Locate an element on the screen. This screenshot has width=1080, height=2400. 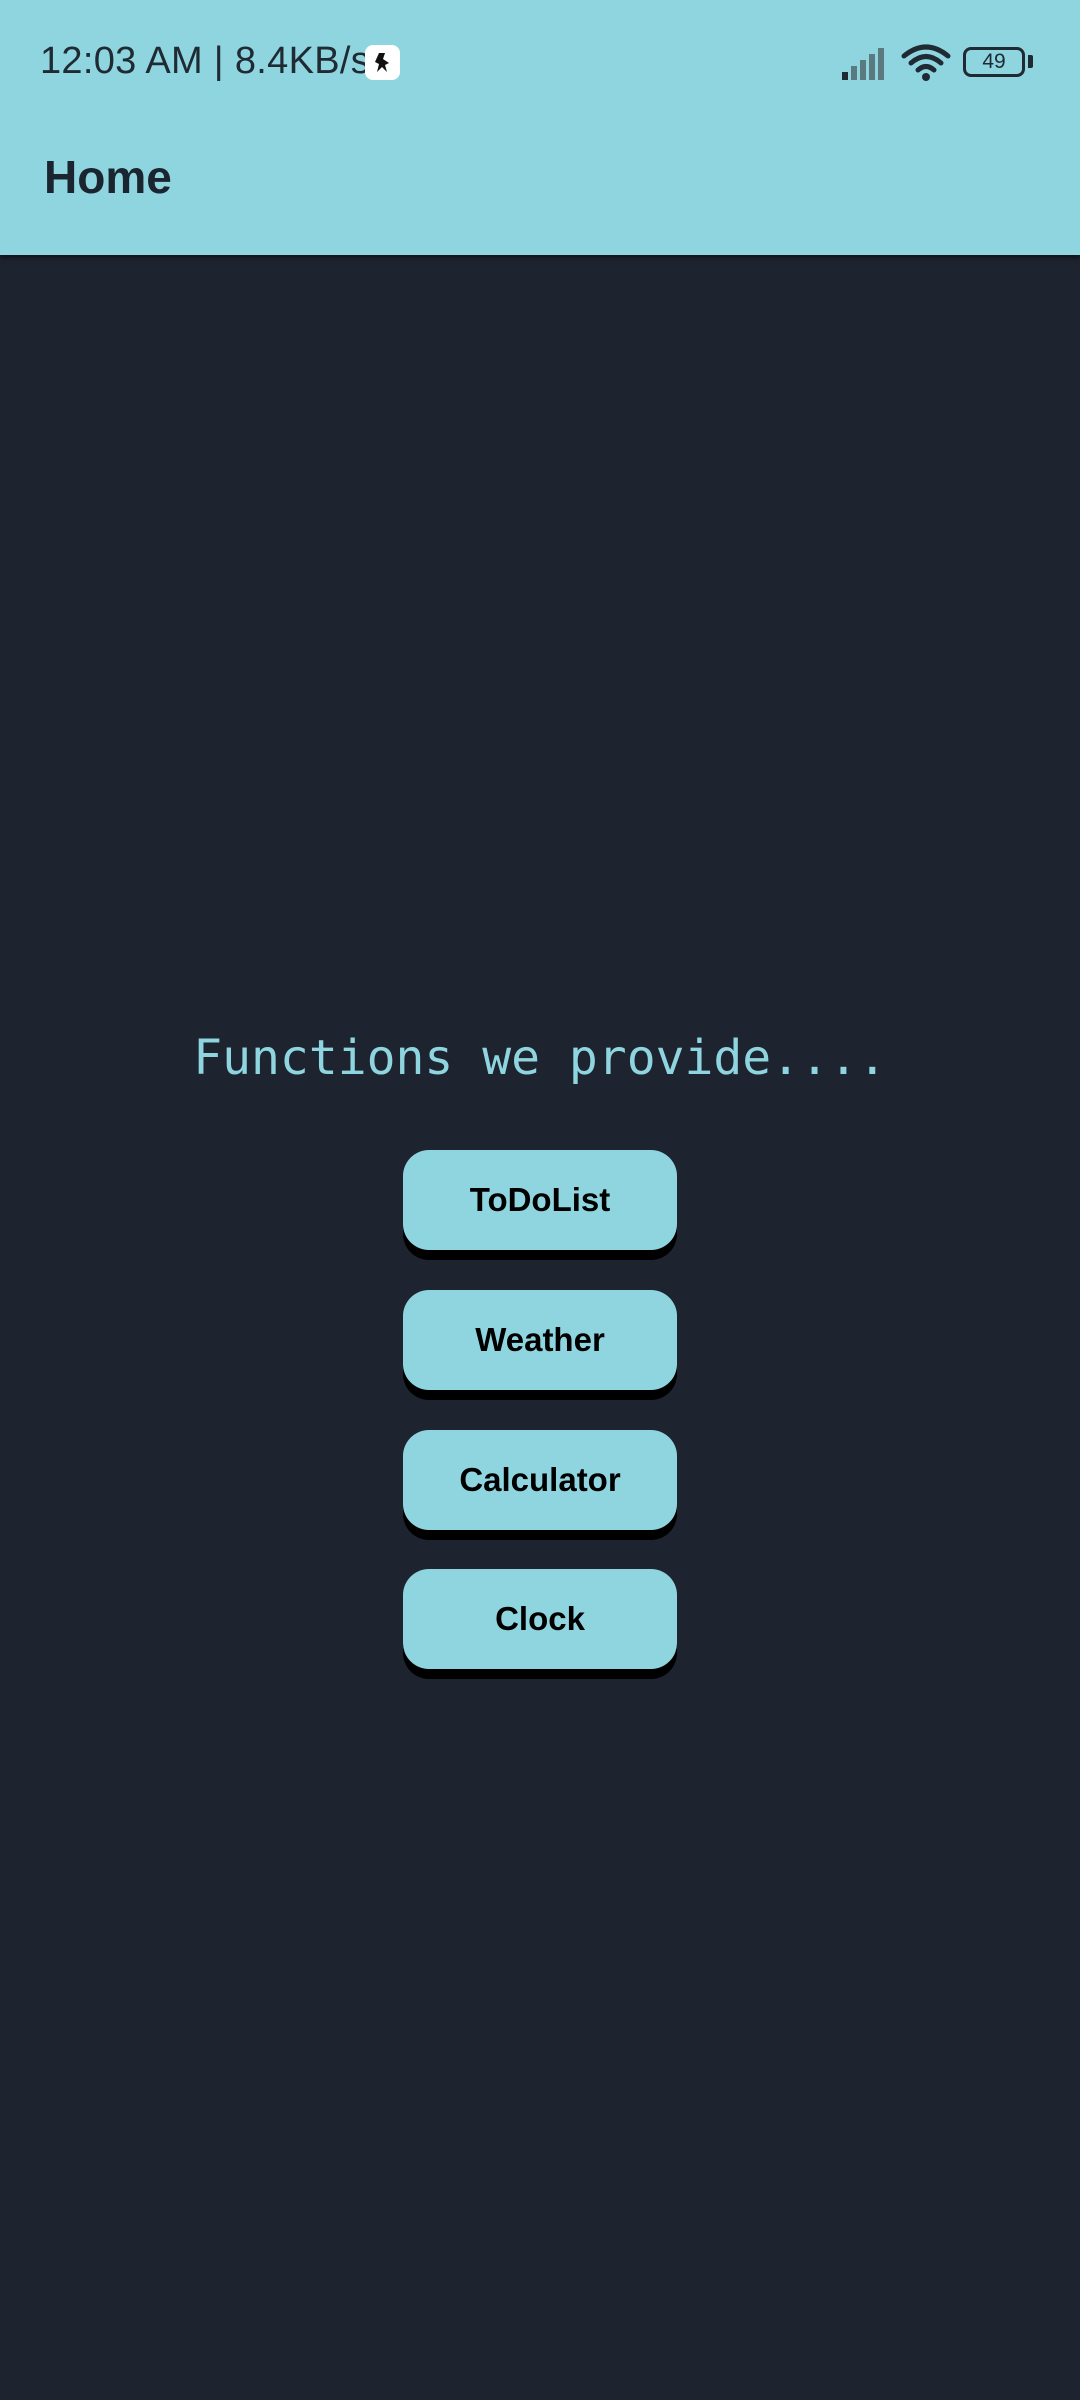
weather-button: Weather is located at coordinates (540, 1340).